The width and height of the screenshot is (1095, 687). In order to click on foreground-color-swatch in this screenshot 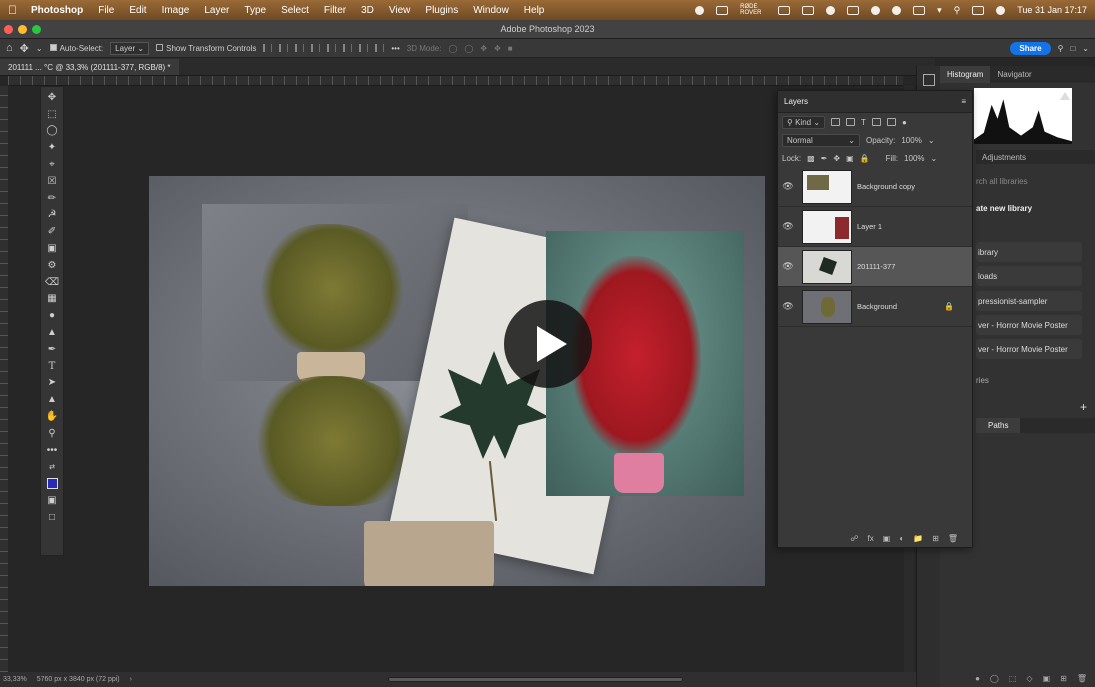, I will do `click(52, 484)`.